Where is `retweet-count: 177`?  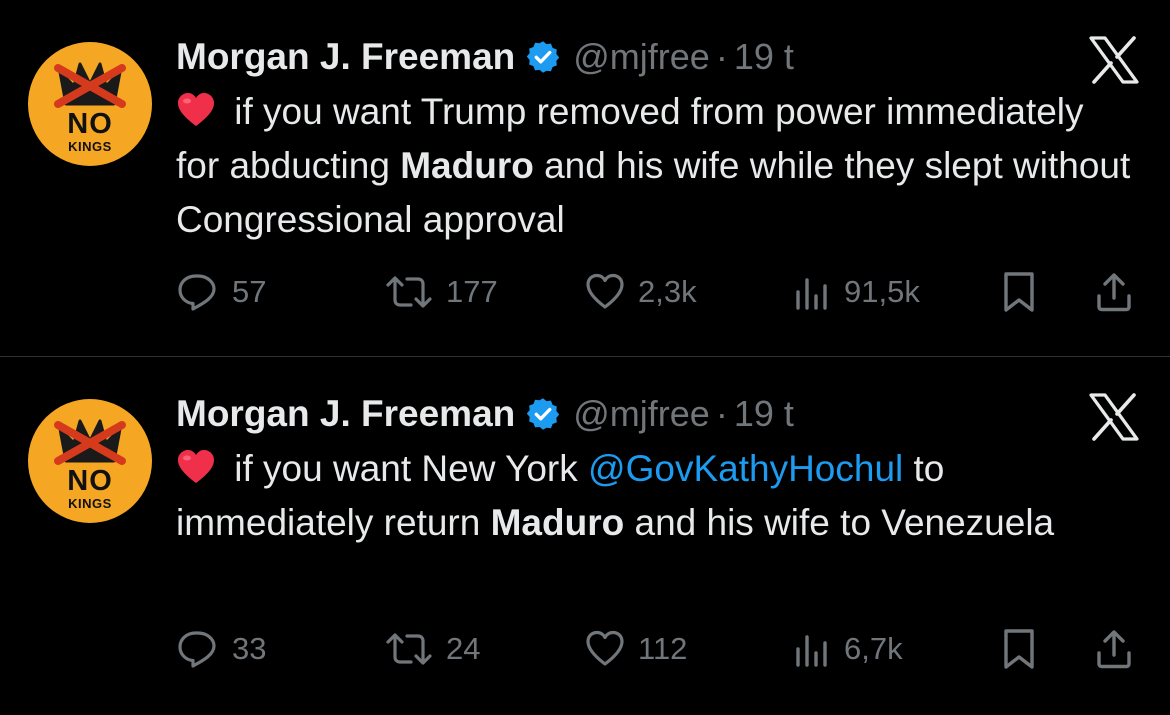
retweet-count: 177 is located at coordinates (472, 291).